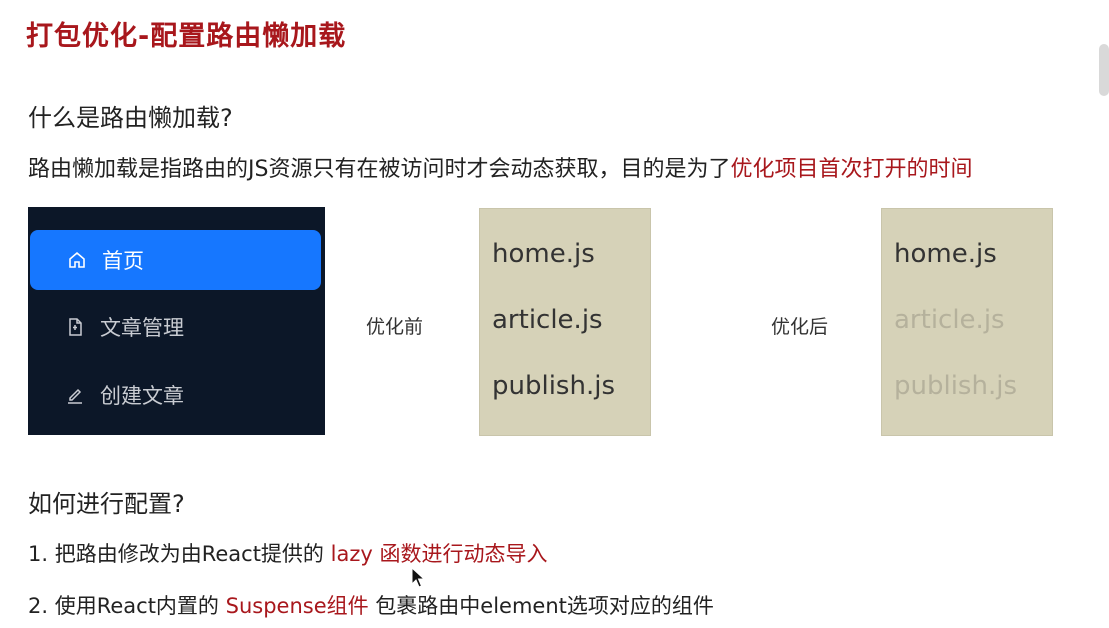 This screenshot has width=1109, height=628. I want to click on step-text: 包裹路由中element选项对应的组件, so click(541, 606).